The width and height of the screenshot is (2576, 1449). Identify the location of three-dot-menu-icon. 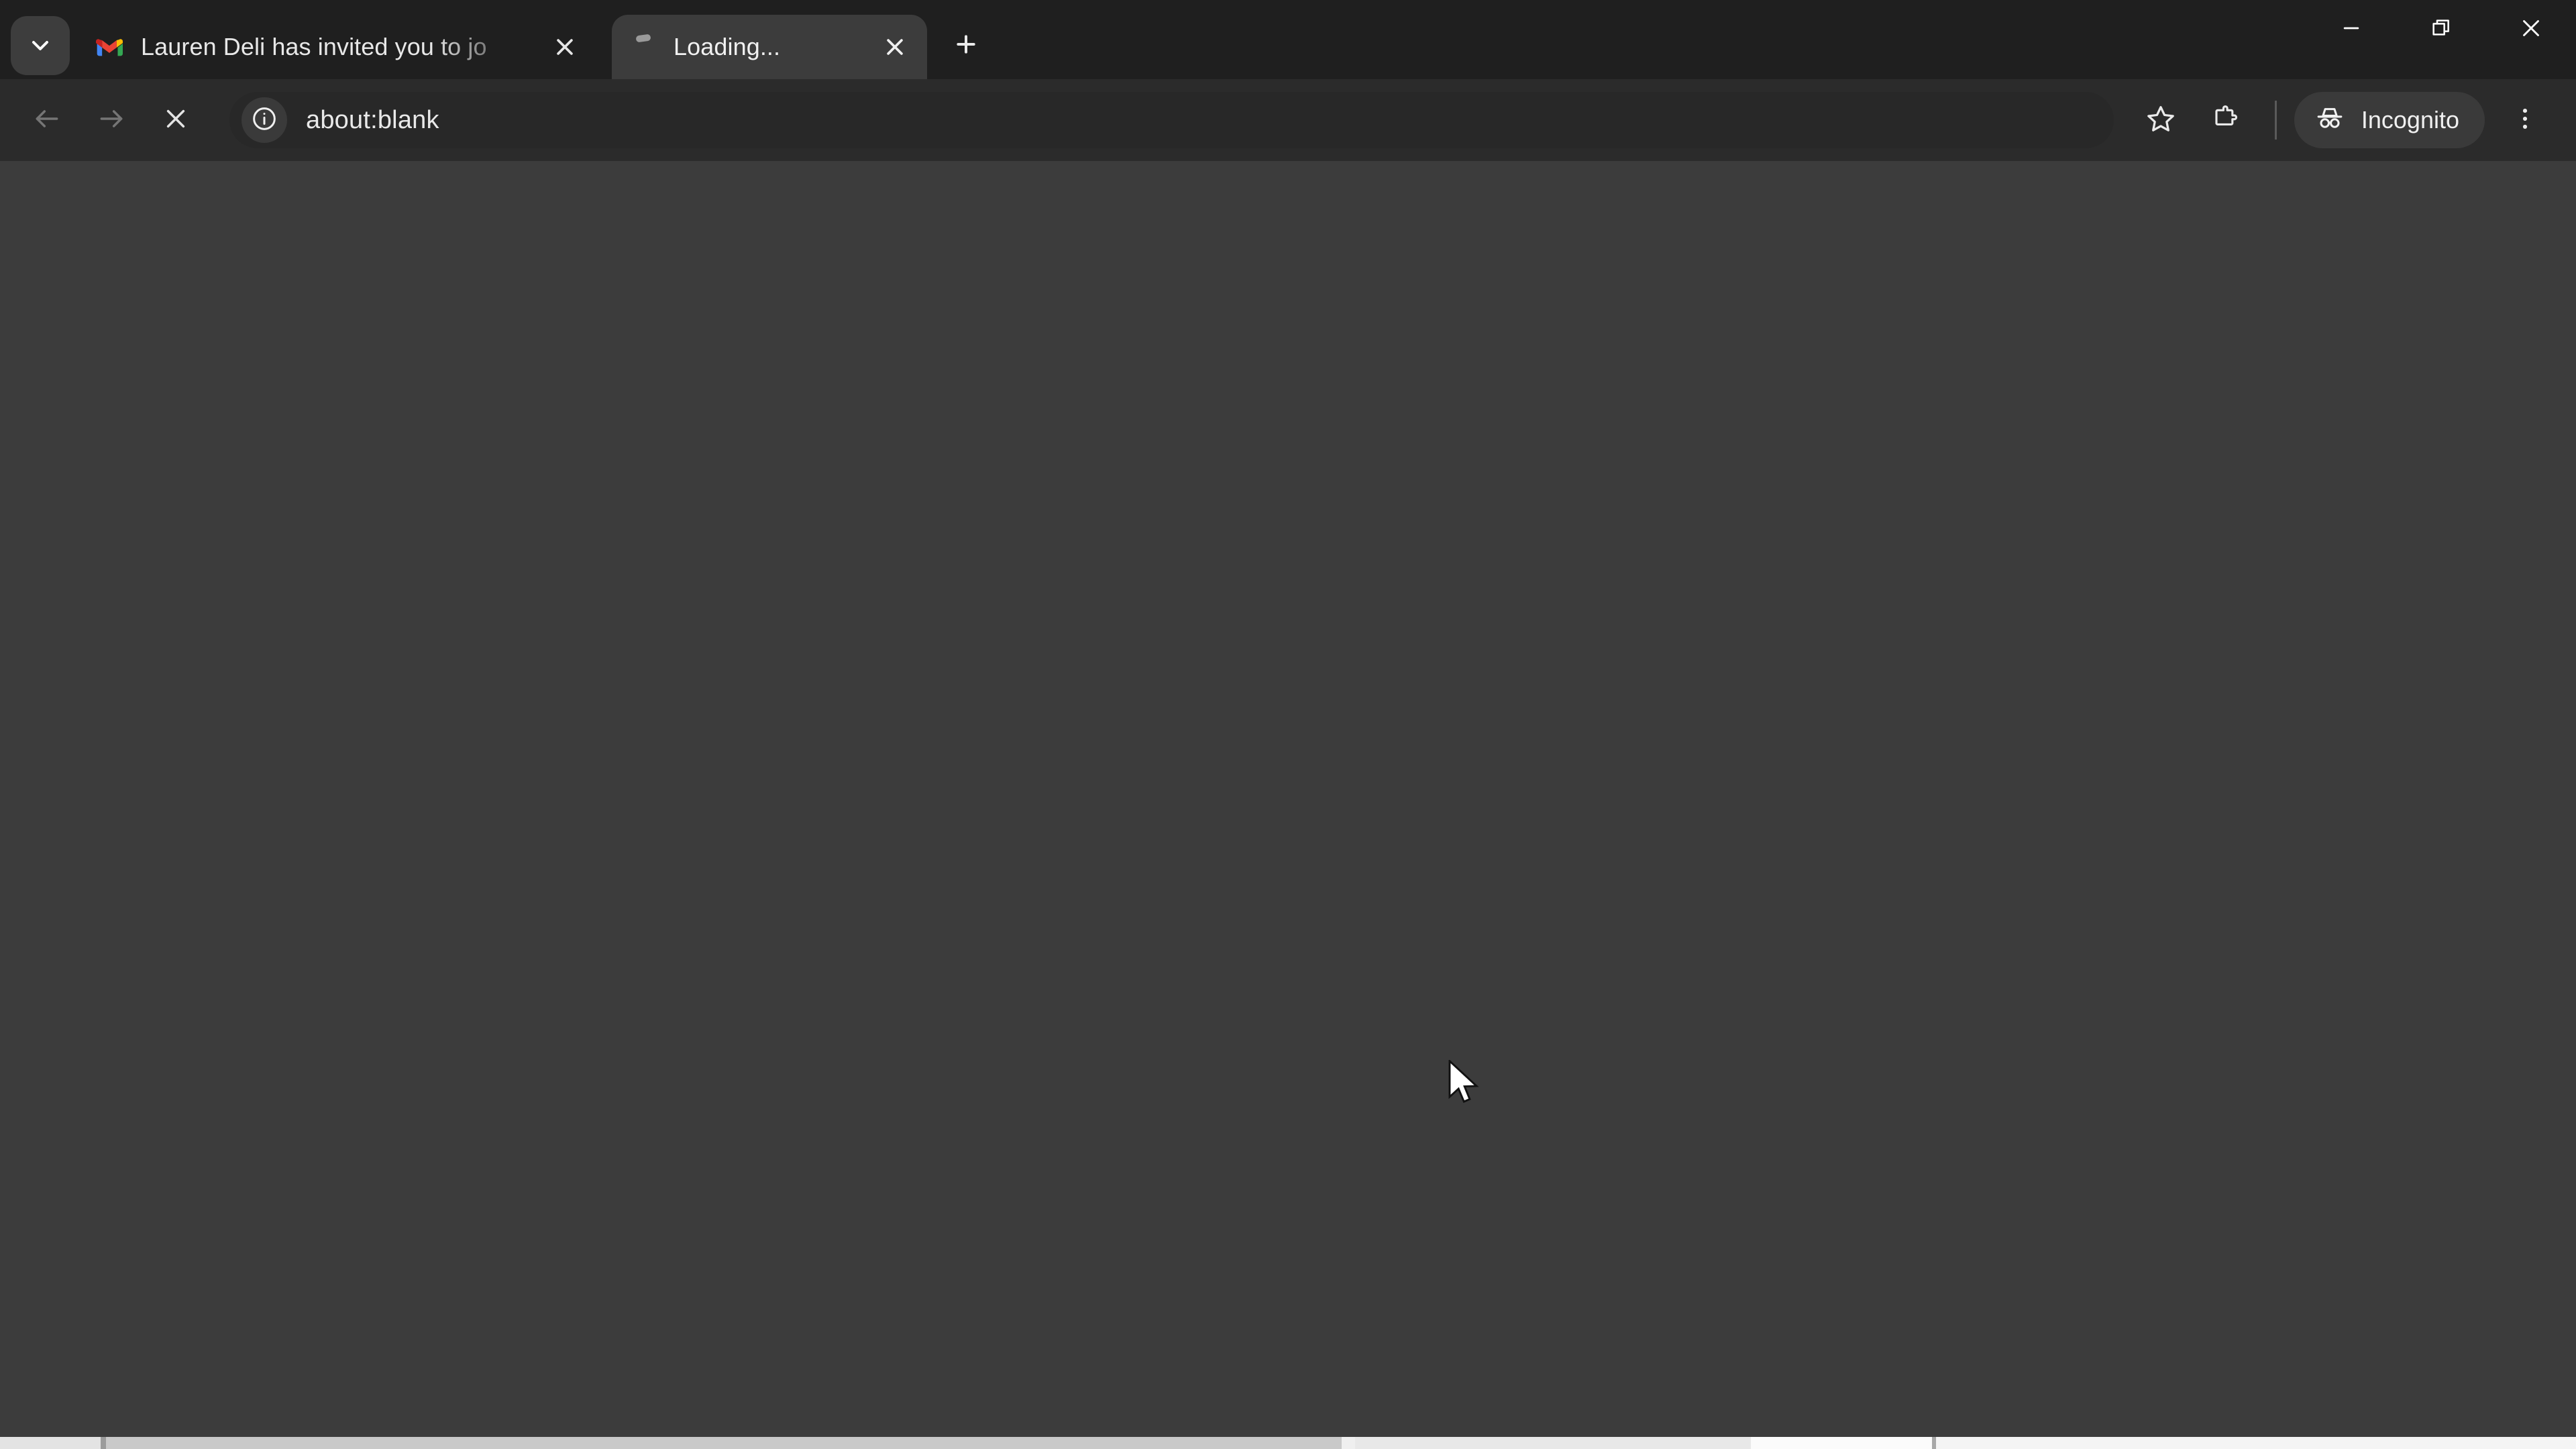
(2525, 120).